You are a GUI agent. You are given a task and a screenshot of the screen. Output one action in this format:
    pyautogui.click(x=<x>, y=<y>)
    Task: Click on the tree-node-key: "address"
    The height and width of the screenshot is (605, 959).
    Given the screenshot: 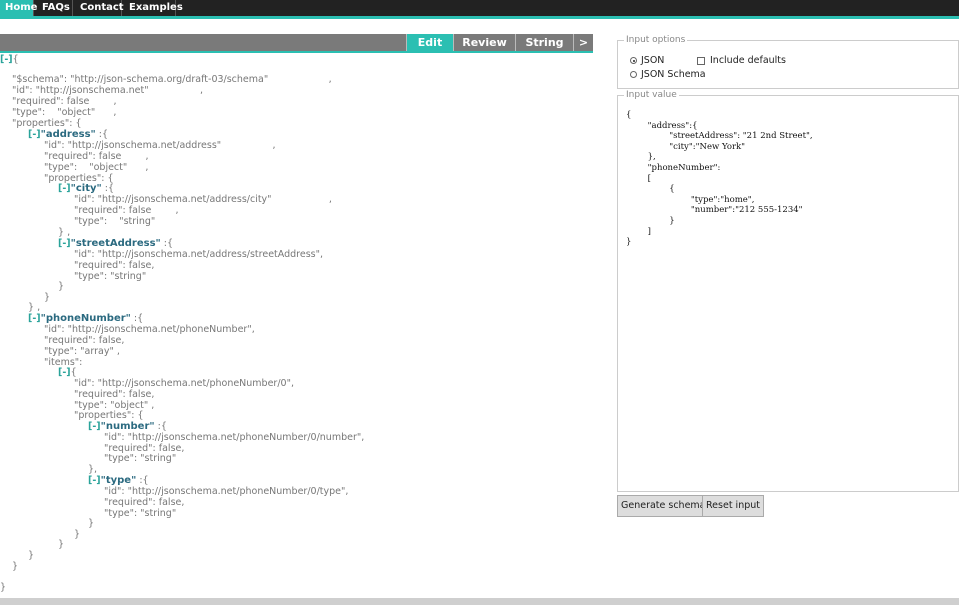 What is the action you would take?
    pyautogui.click(x=68, y=134)
    